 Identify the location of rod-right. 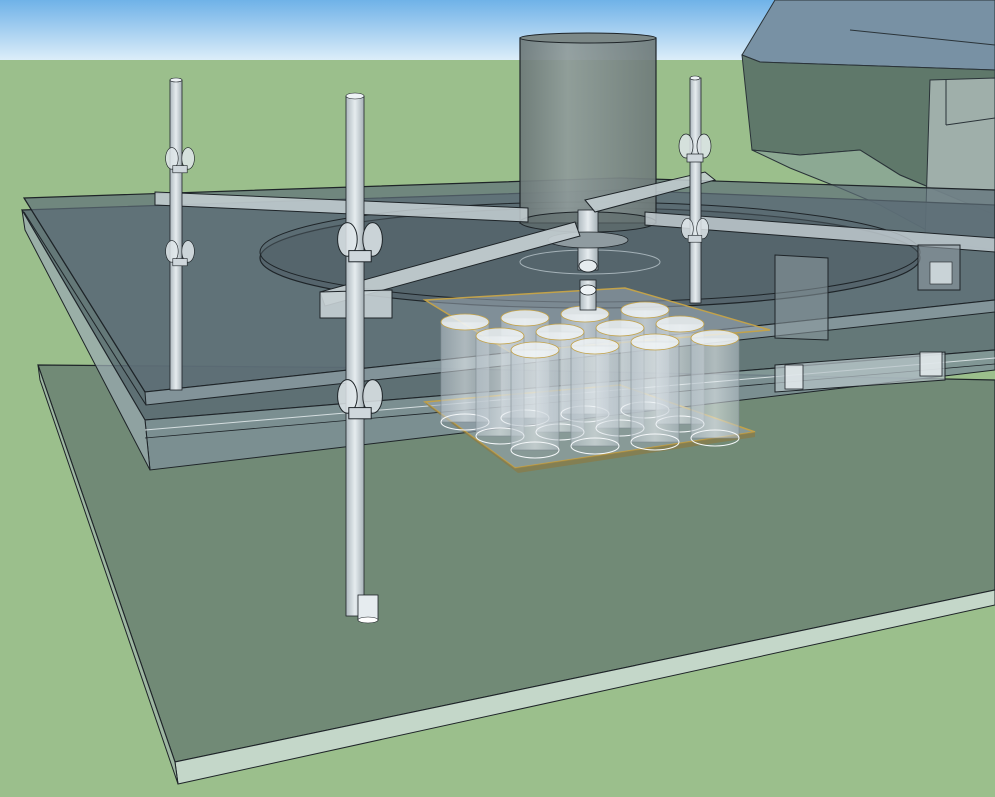
(695, 189).